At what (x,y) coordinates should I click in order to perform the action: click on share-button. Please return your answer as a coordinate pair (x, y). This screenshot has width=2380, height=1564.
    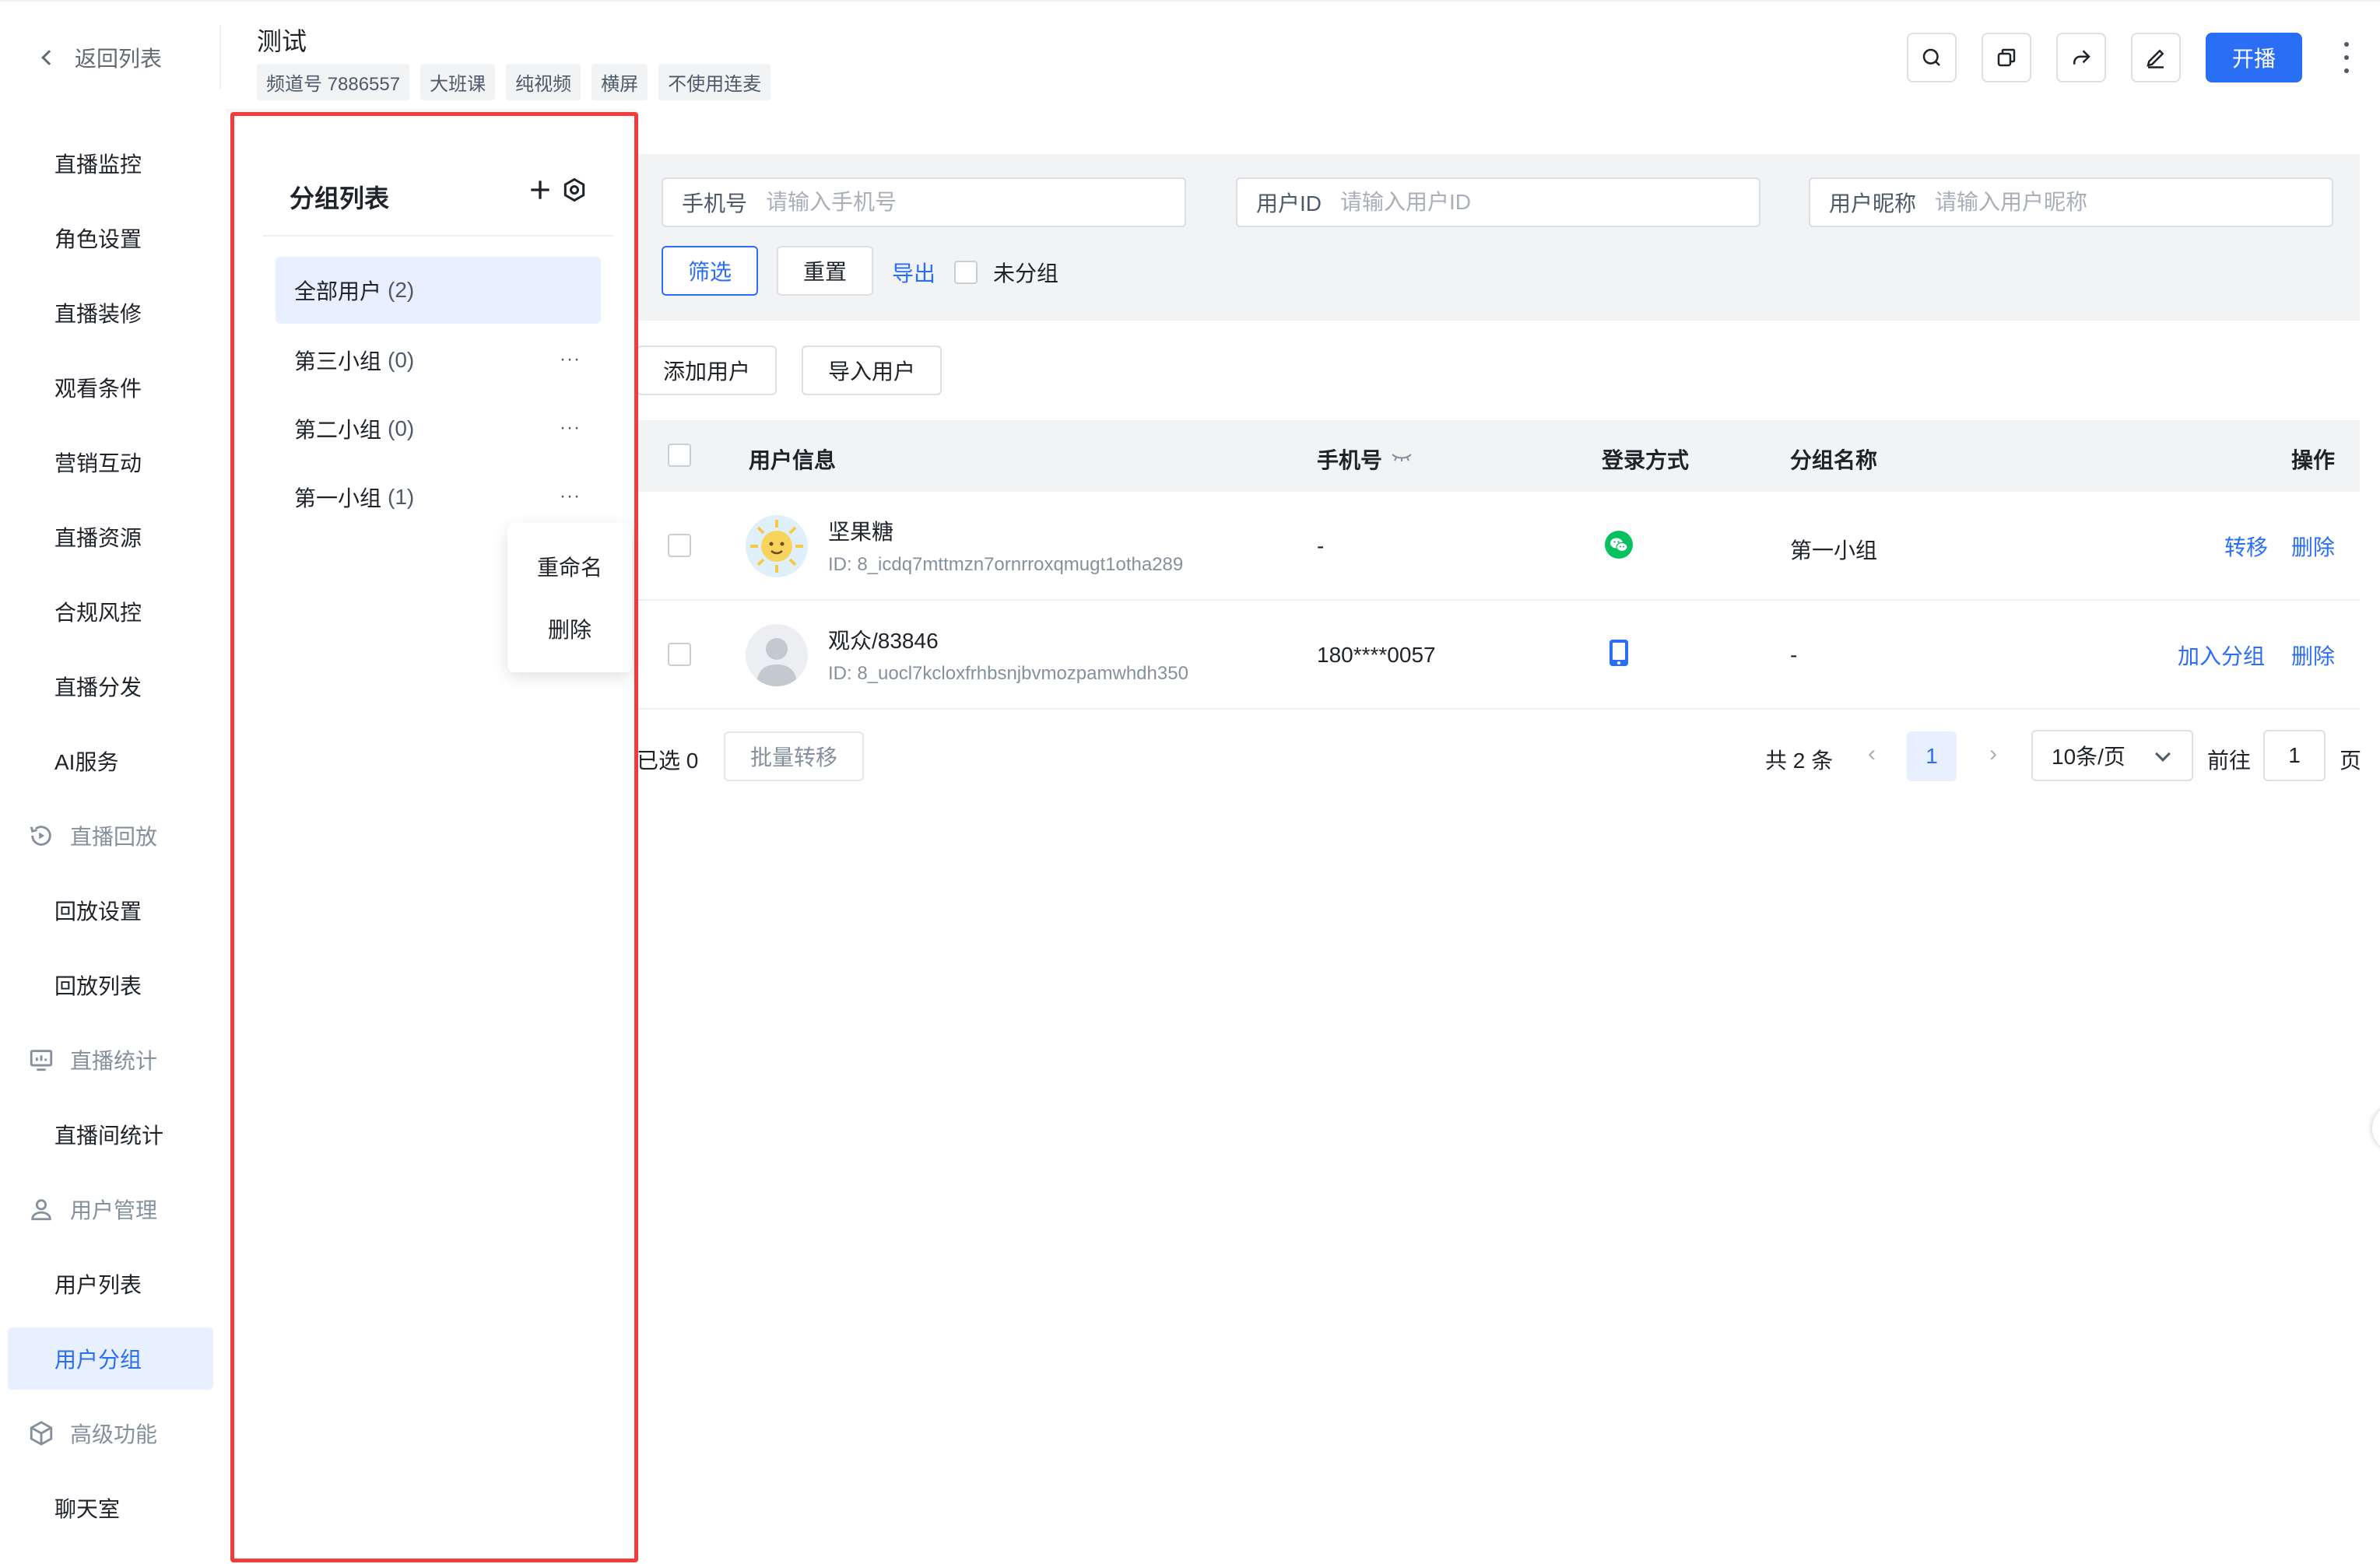
    Looking at the image, I should click on (2081, 58).